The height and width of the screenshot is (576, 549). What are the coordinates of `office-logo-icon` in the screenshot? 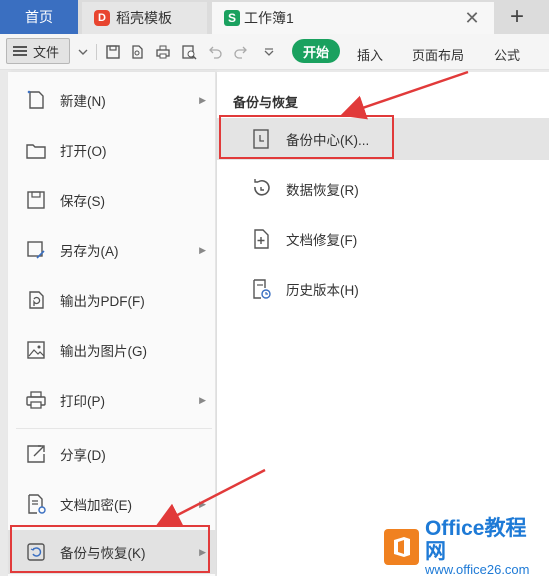 It's located at (401, 547).